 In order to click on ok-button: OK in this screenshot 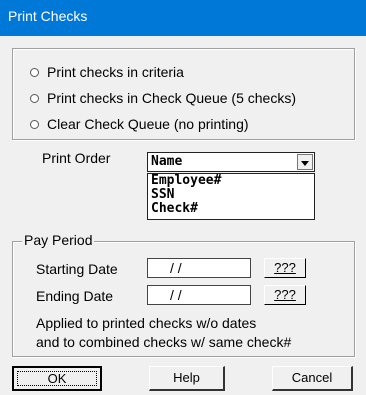, I will do `click(57, 378)`.